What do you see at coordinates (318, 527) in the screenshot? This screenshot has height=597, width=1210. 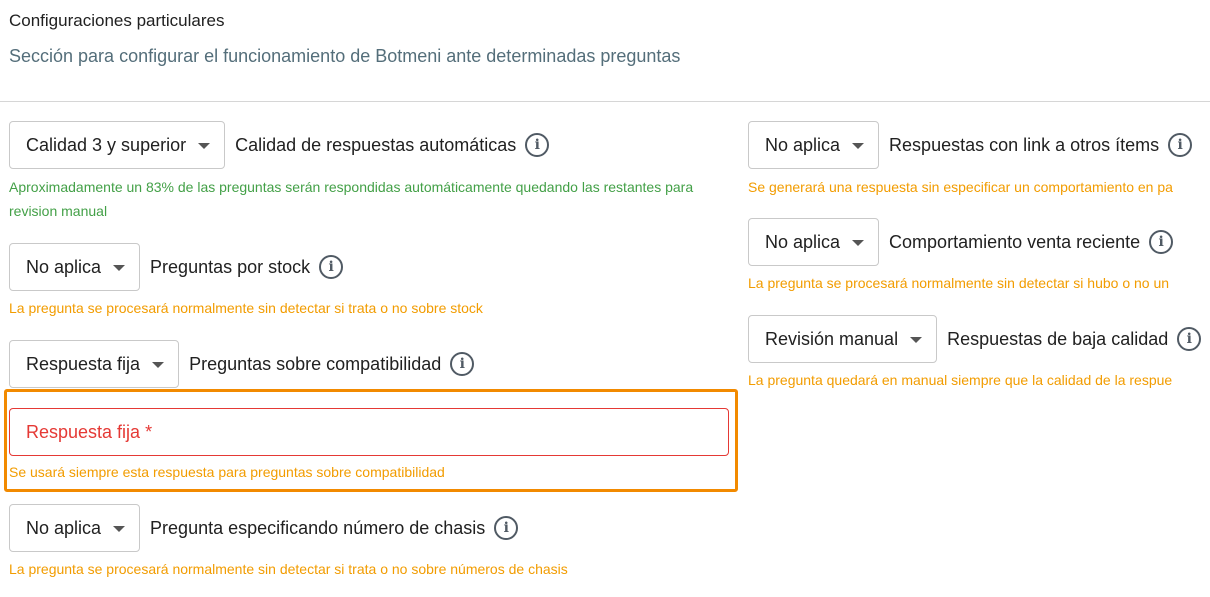 I see `chassis-label: Pregunta especificando número de chasis` at bounding box center [318, 527].